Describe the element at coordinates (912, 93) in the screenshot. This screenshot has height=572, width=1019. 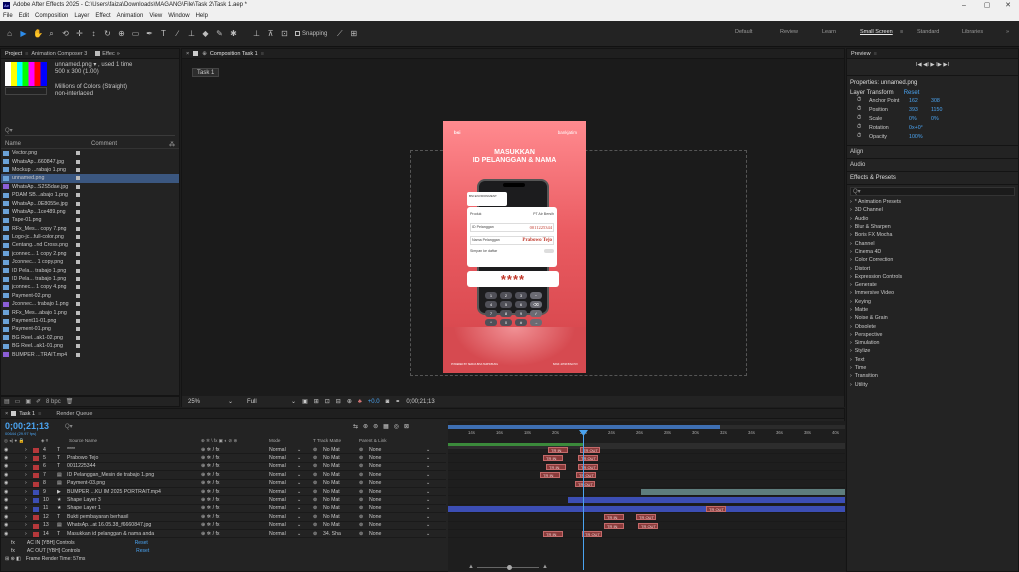
I see `transform-reset-button: Reset` at that location.